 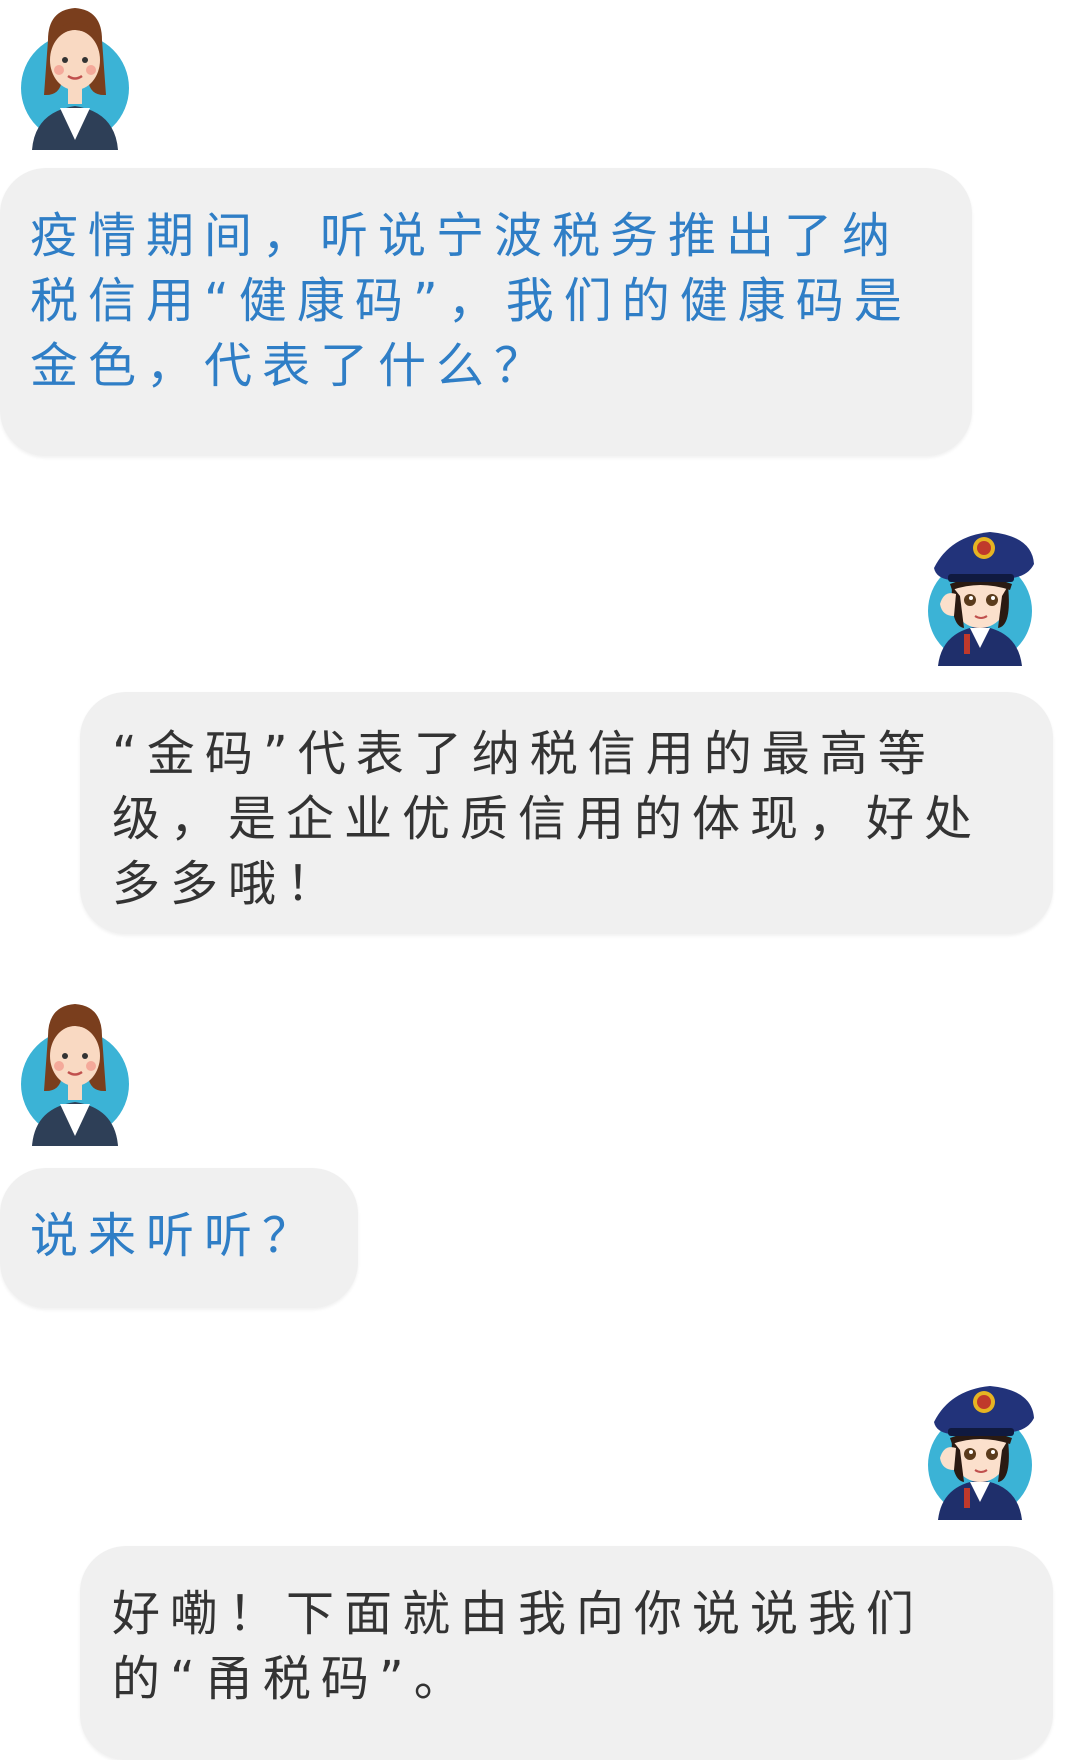 I want to click on message-bubble-question: 疫情期间，听说宁波税务推出了纳税信用“健康码”，我们的健康码是金色，代表了什么？, so click(x=486, y=312).